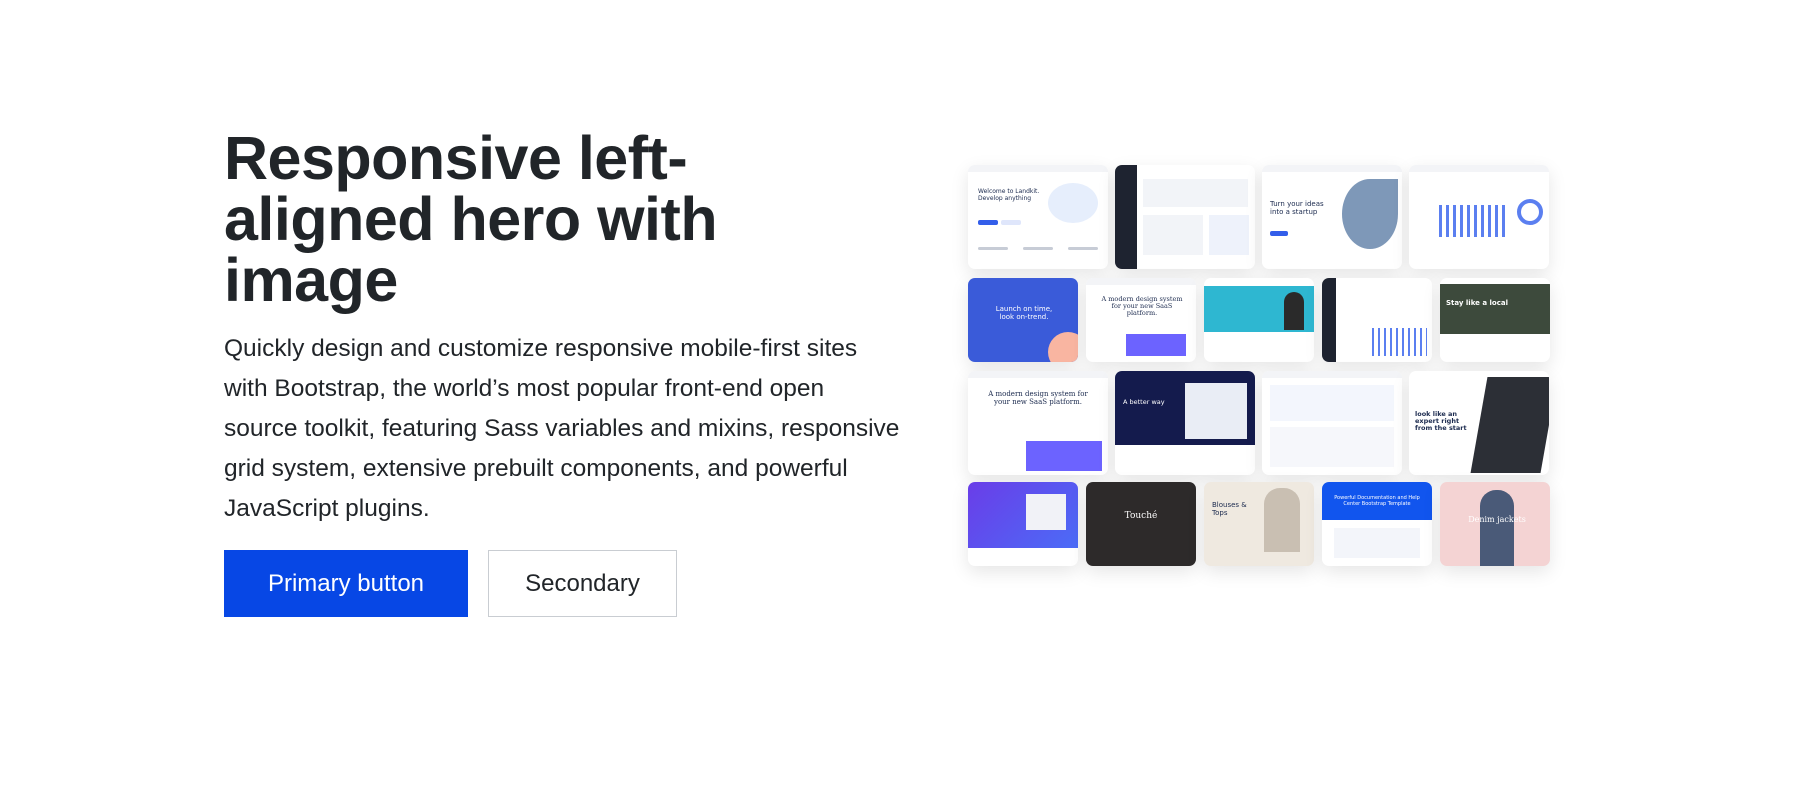 This screenshot has height=796, width=1805. I want to click on theme-thumbnail-dashboard-dark, so click(1185, 217).